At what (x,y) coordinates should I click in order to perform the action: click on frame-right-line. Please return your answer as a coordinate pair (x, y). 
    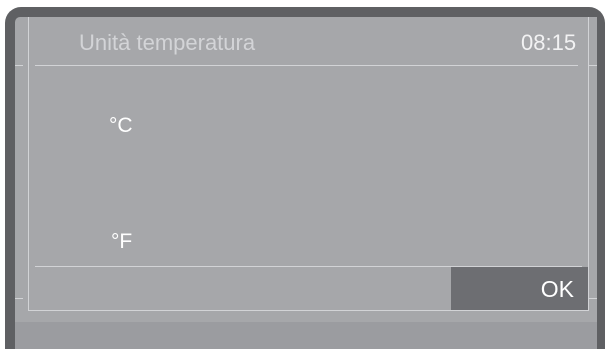
    Looking at the image, I should click on (588, 163).